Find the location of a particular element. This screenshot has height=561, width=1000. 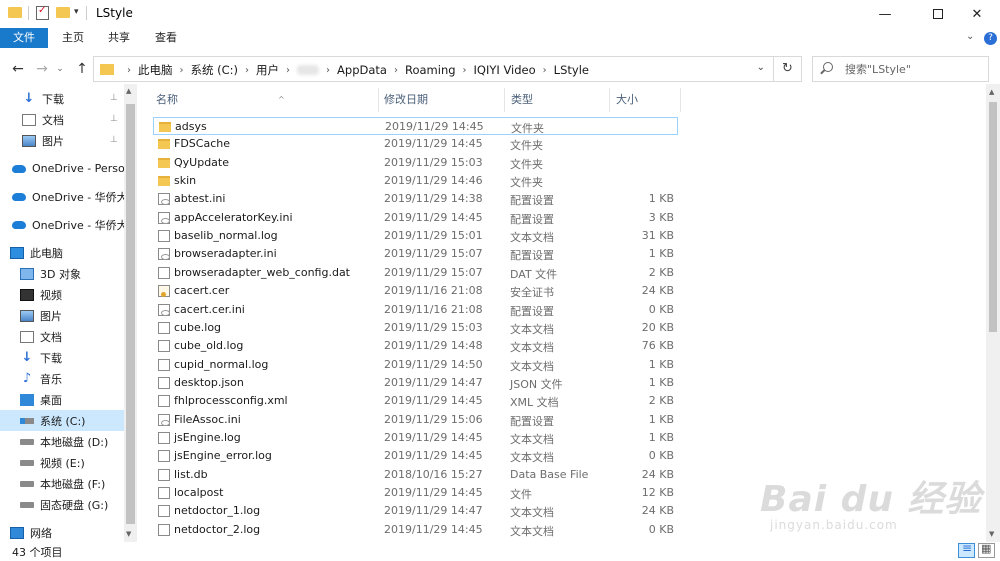

sidebar-item: 3D 对象 is located at coordinates (62, 273).